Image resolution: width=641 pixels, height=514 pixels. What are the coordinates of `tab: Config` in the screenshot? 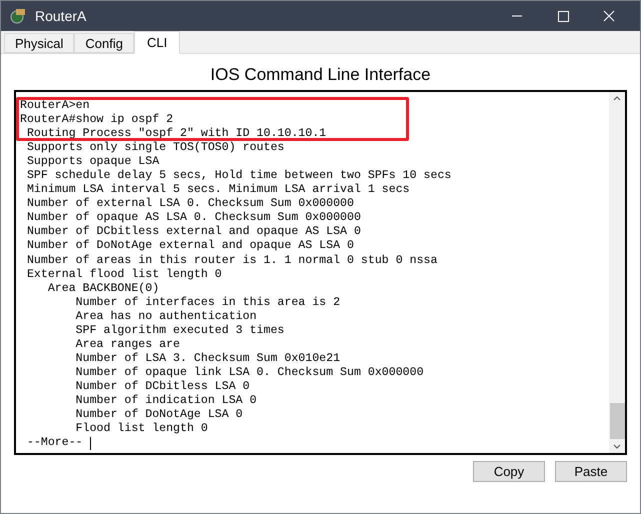 It's located at (104, 43).